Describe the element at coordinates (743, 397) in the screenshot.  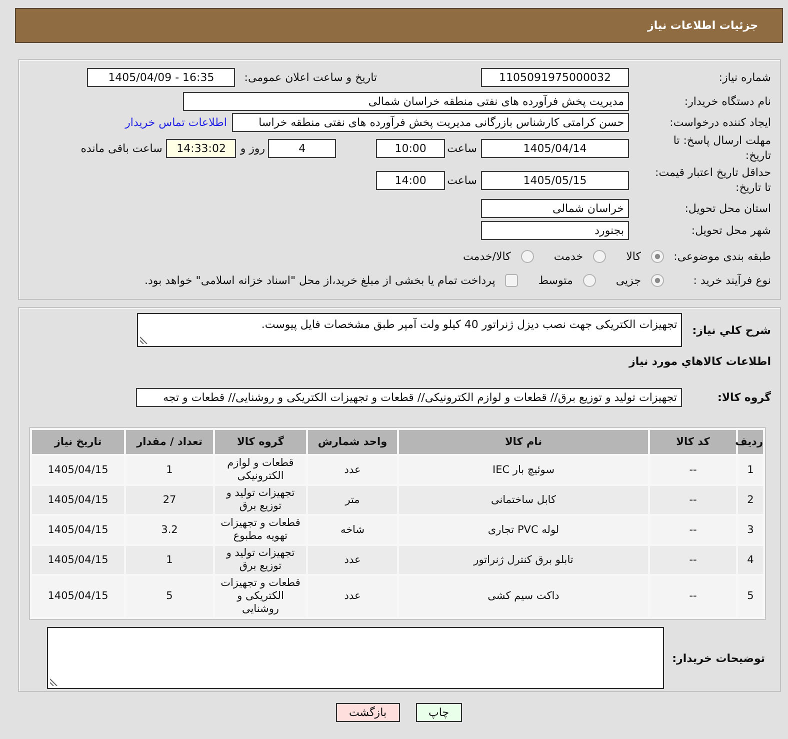
I see `field-label: گروه کالا:` at that location.